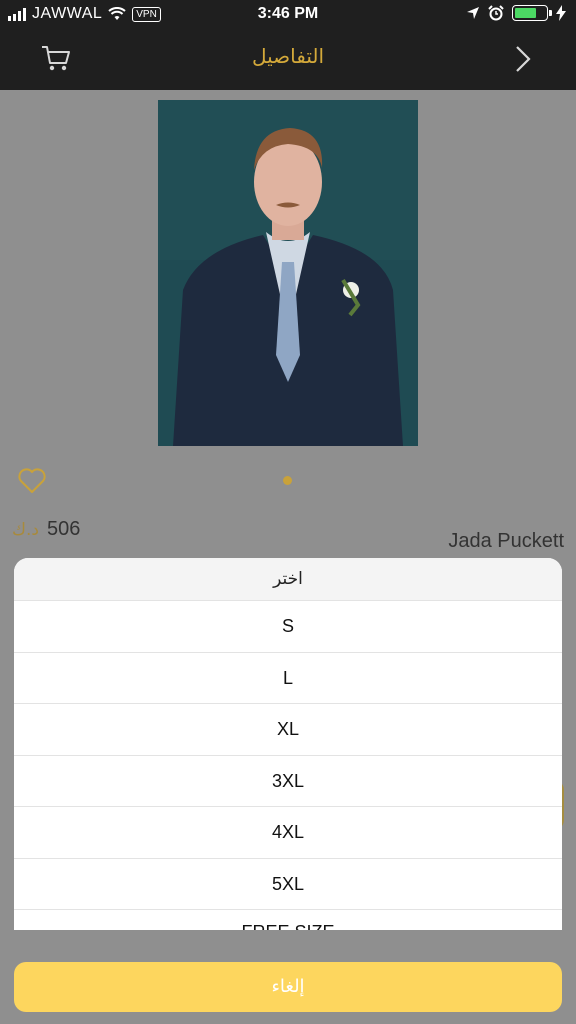  What do you see at coordinates (288, 919) in the screenshot?
I see `size-option: FREE SIZE` at bounding box center [288, 919].